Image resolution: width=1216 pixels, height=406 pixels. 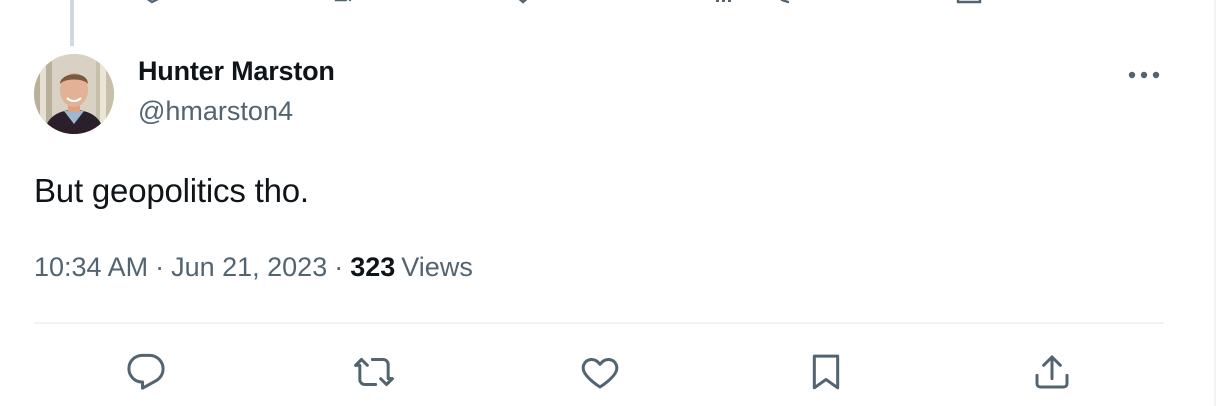 I want to click on reply-button, so click(x=146, y=372).